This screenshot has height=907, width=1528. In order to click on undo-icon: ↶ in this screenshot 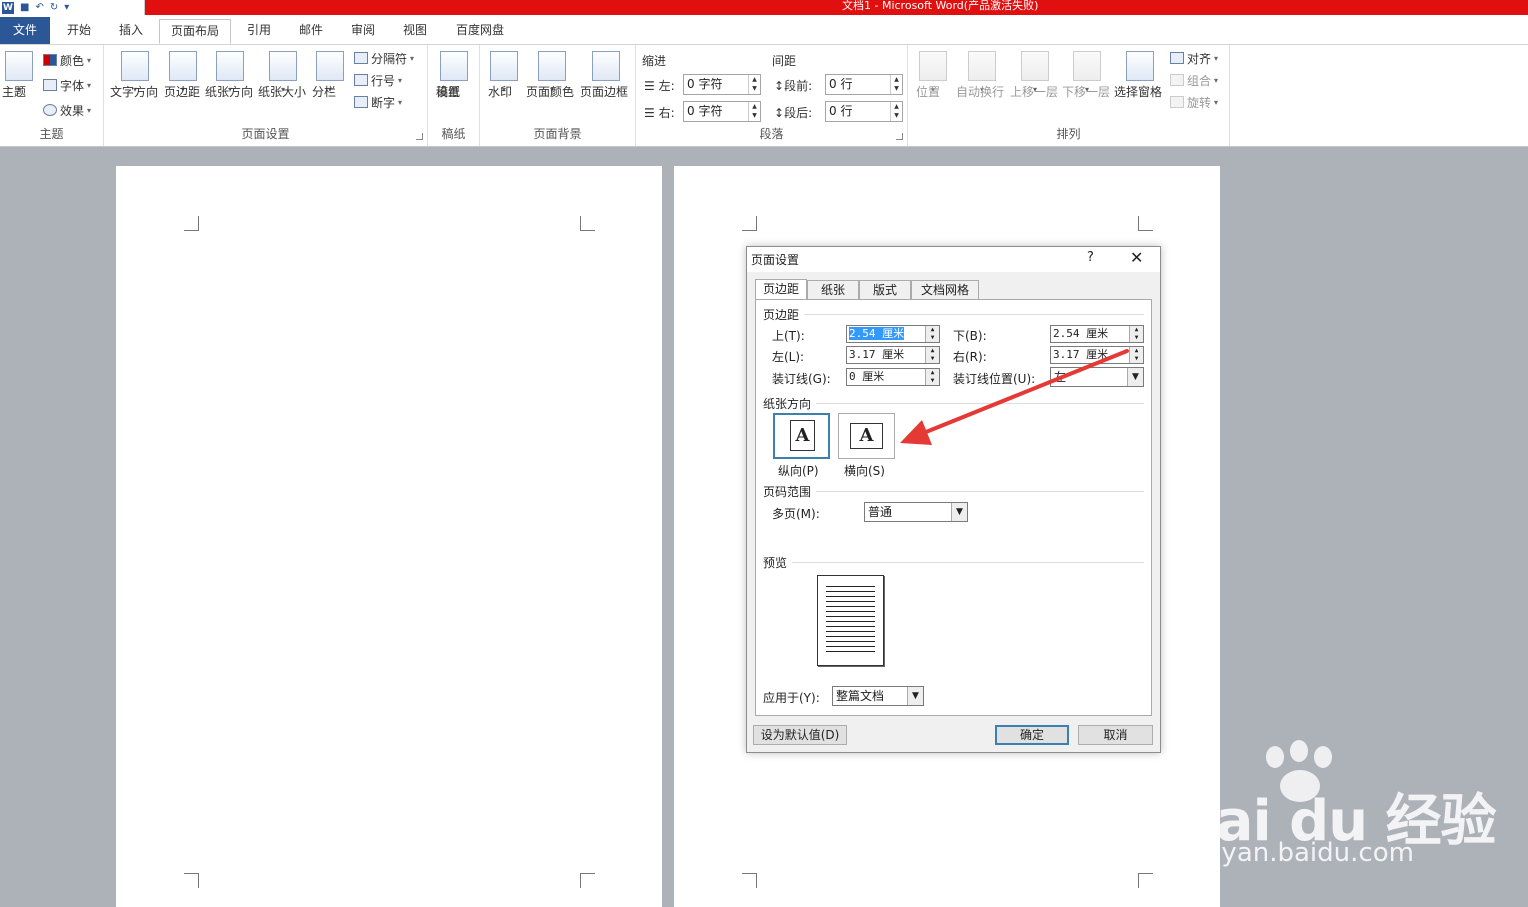, I will do `click(39, 7)`.